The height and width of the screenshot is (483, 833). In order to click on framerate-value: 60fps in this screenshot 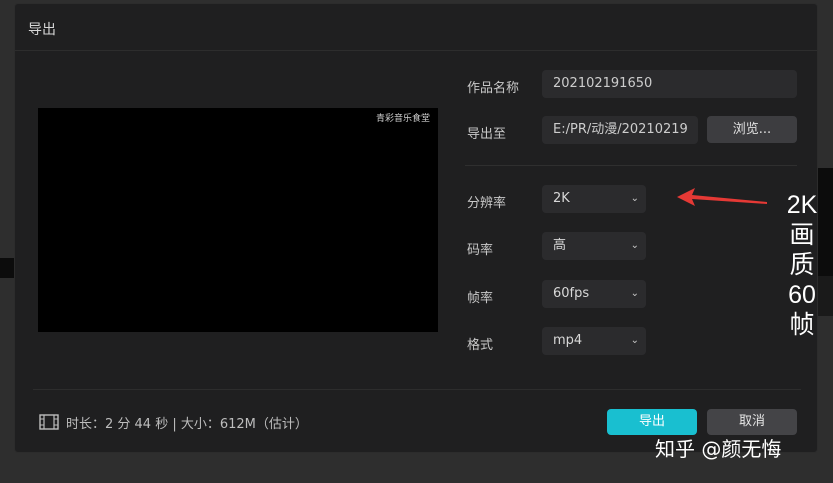, I will do `click(571, 293)`.